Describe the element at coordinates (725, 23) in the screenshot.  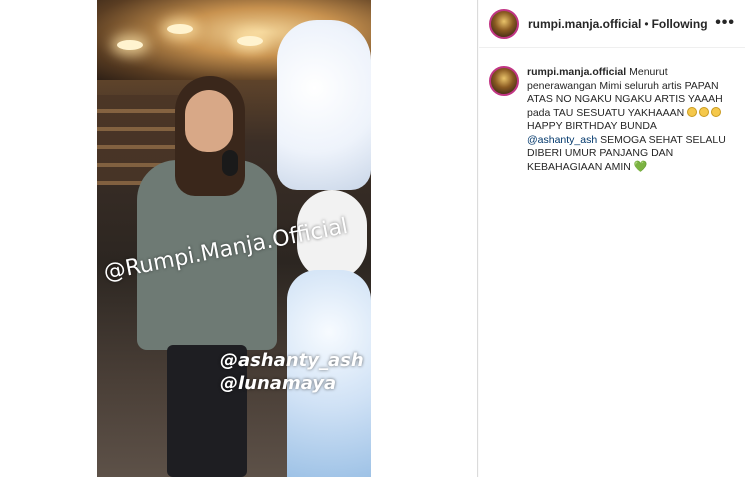
I see `more-options-icon: •••` at that location.